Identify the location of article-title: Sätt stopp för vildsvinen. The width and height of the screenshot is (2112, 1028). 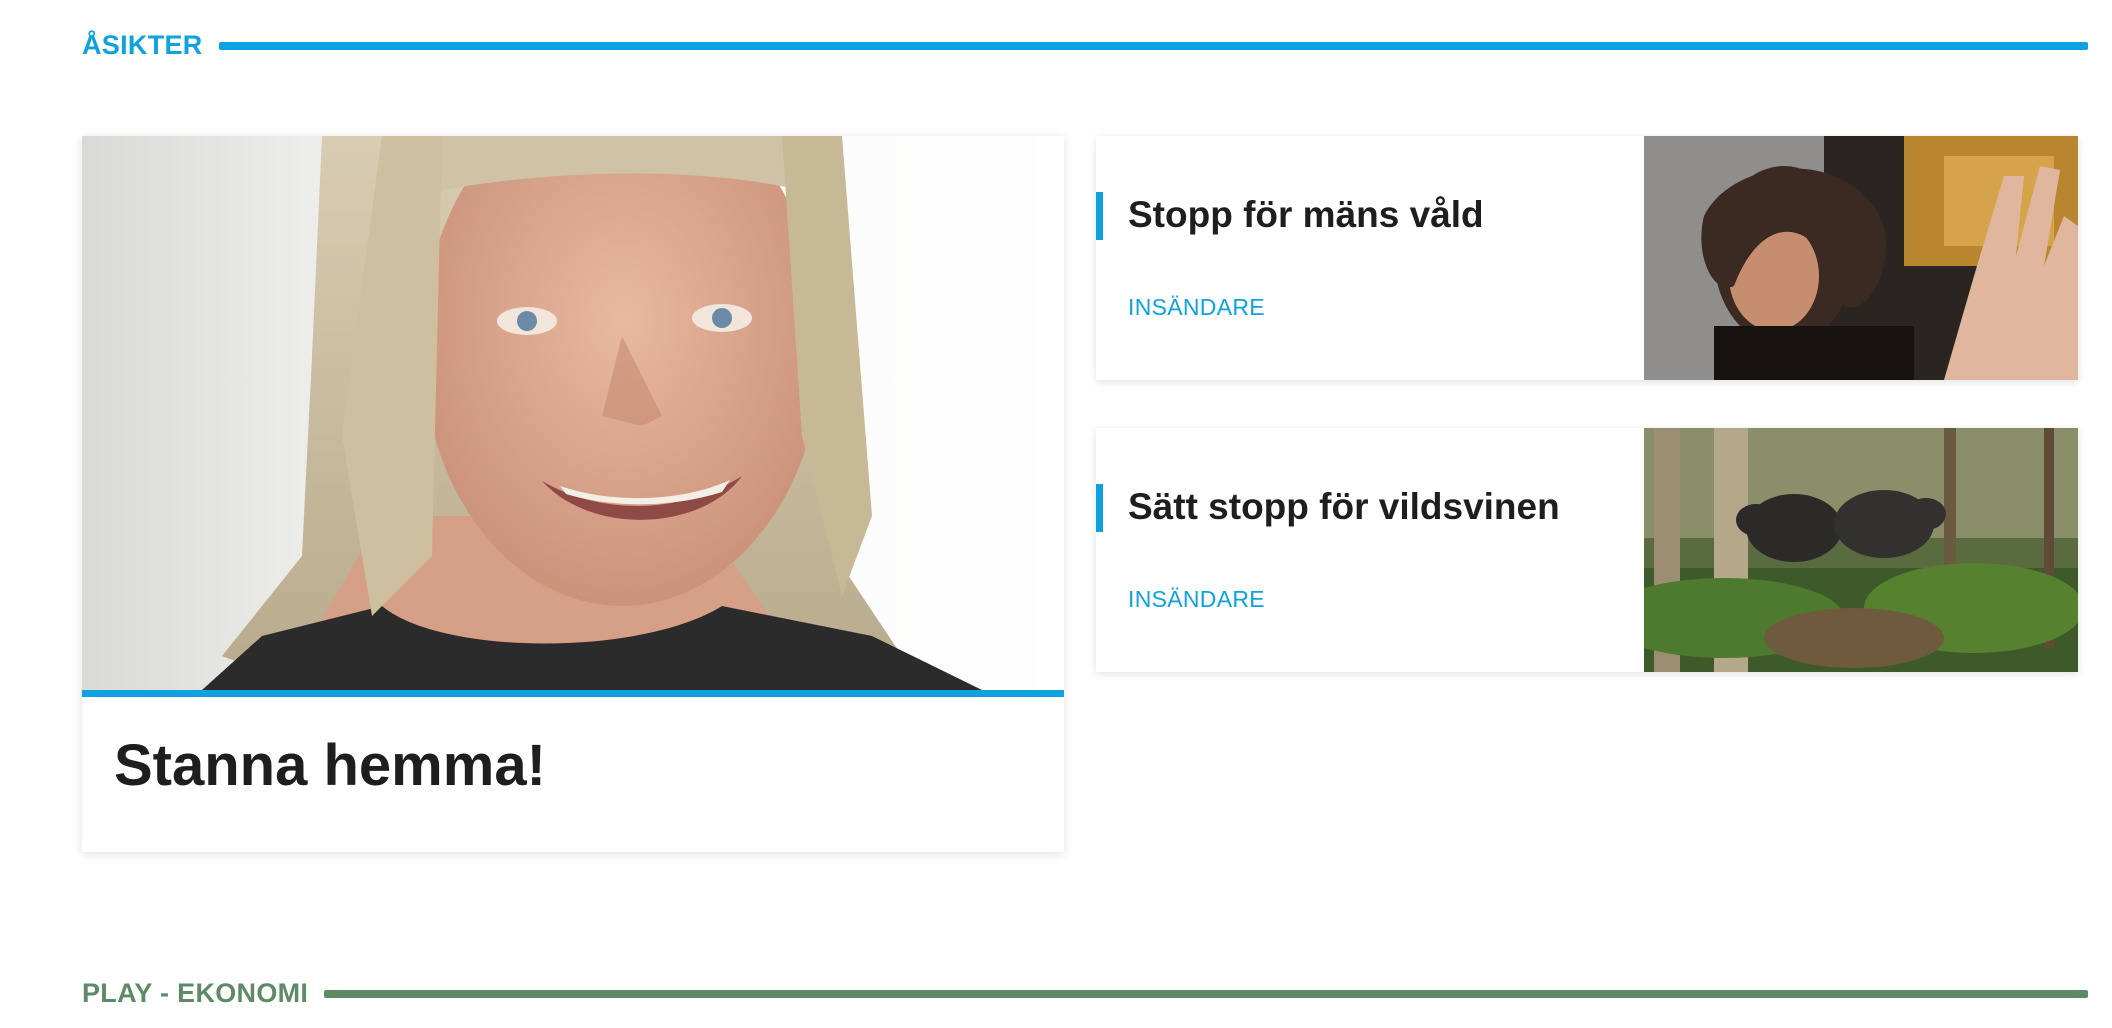
(1344, 507).